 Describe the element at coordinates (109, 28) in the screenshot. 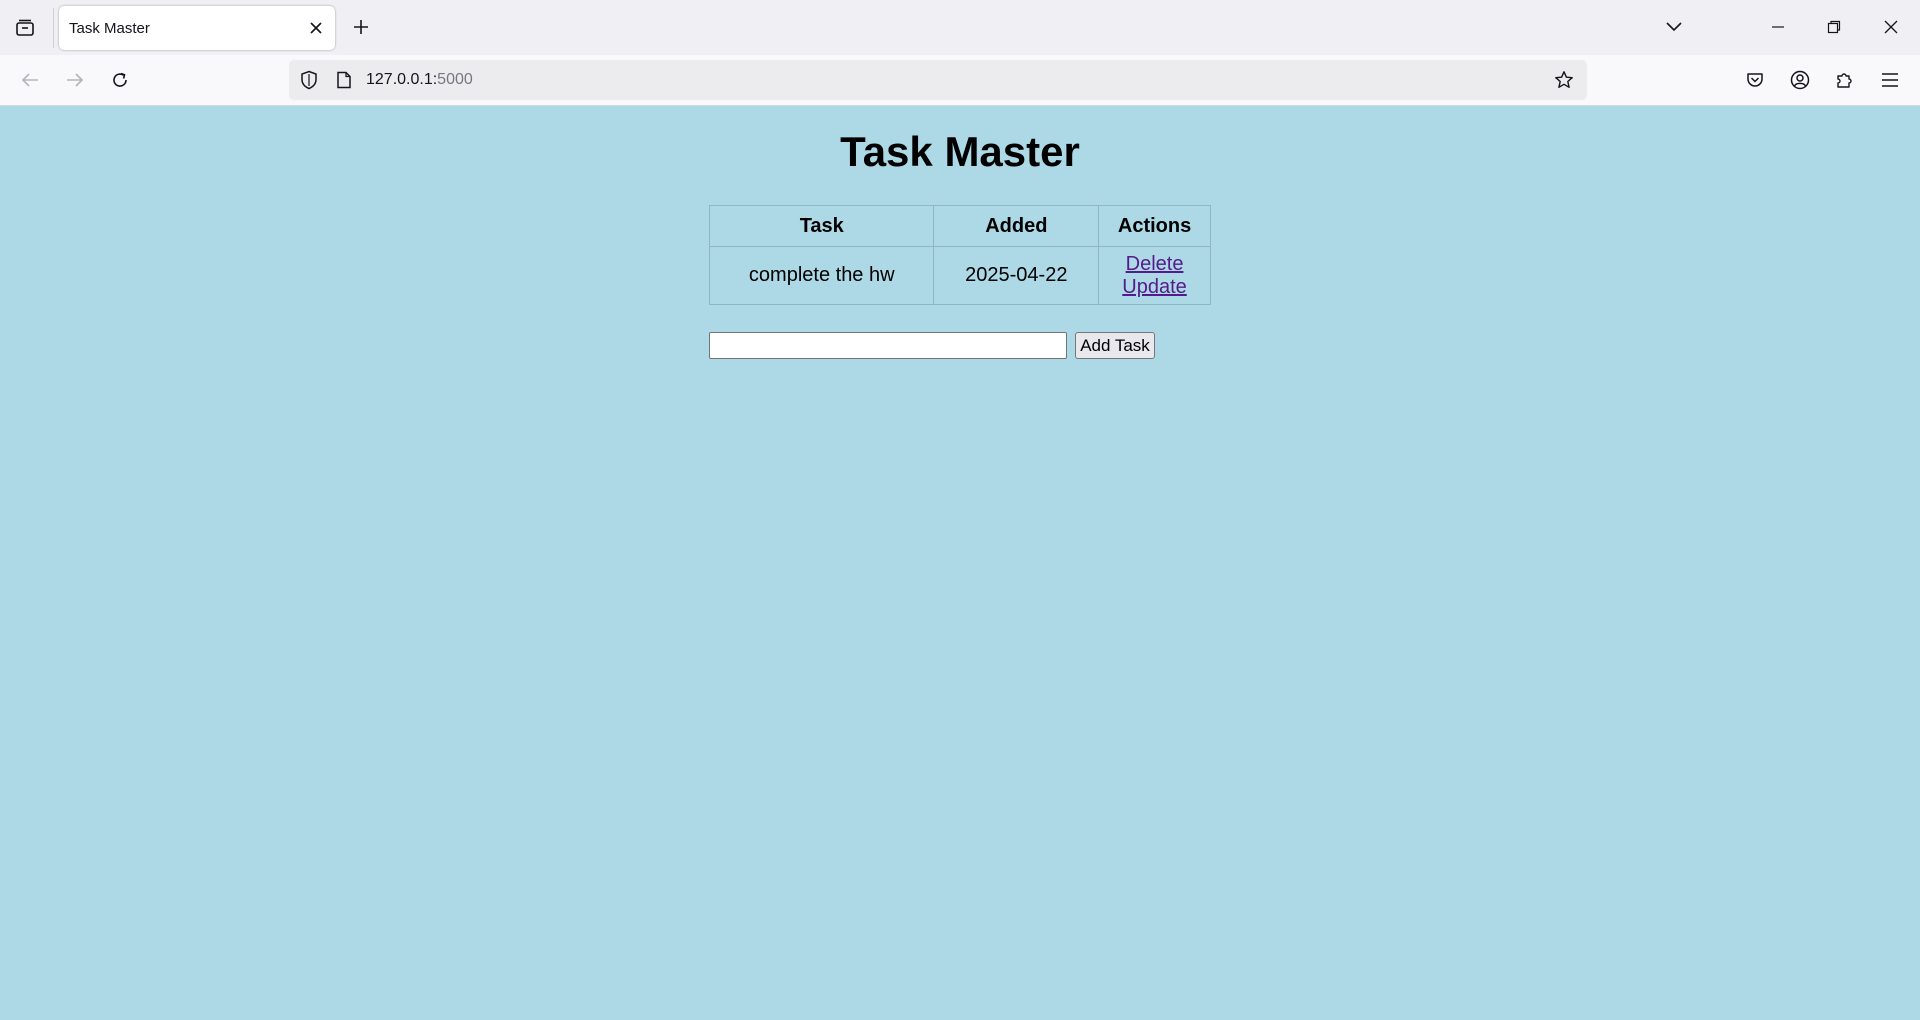

I see `tab-title: Task Master` at that location.